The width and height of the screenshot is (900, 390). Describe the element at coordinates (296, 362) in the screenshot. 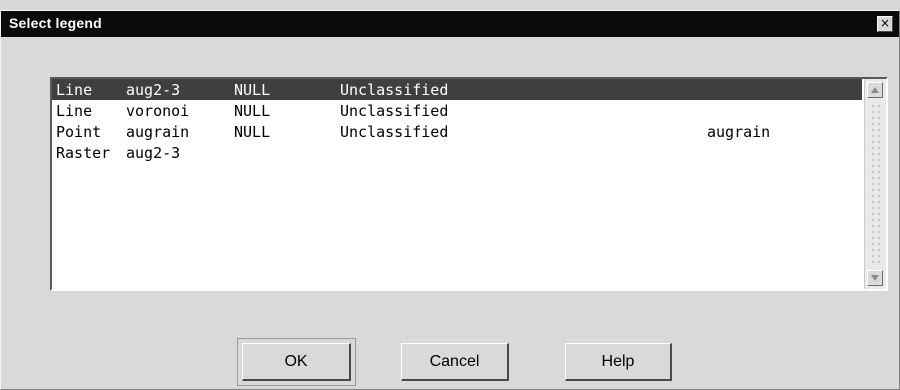

I see `ok-button: OK` at that location.